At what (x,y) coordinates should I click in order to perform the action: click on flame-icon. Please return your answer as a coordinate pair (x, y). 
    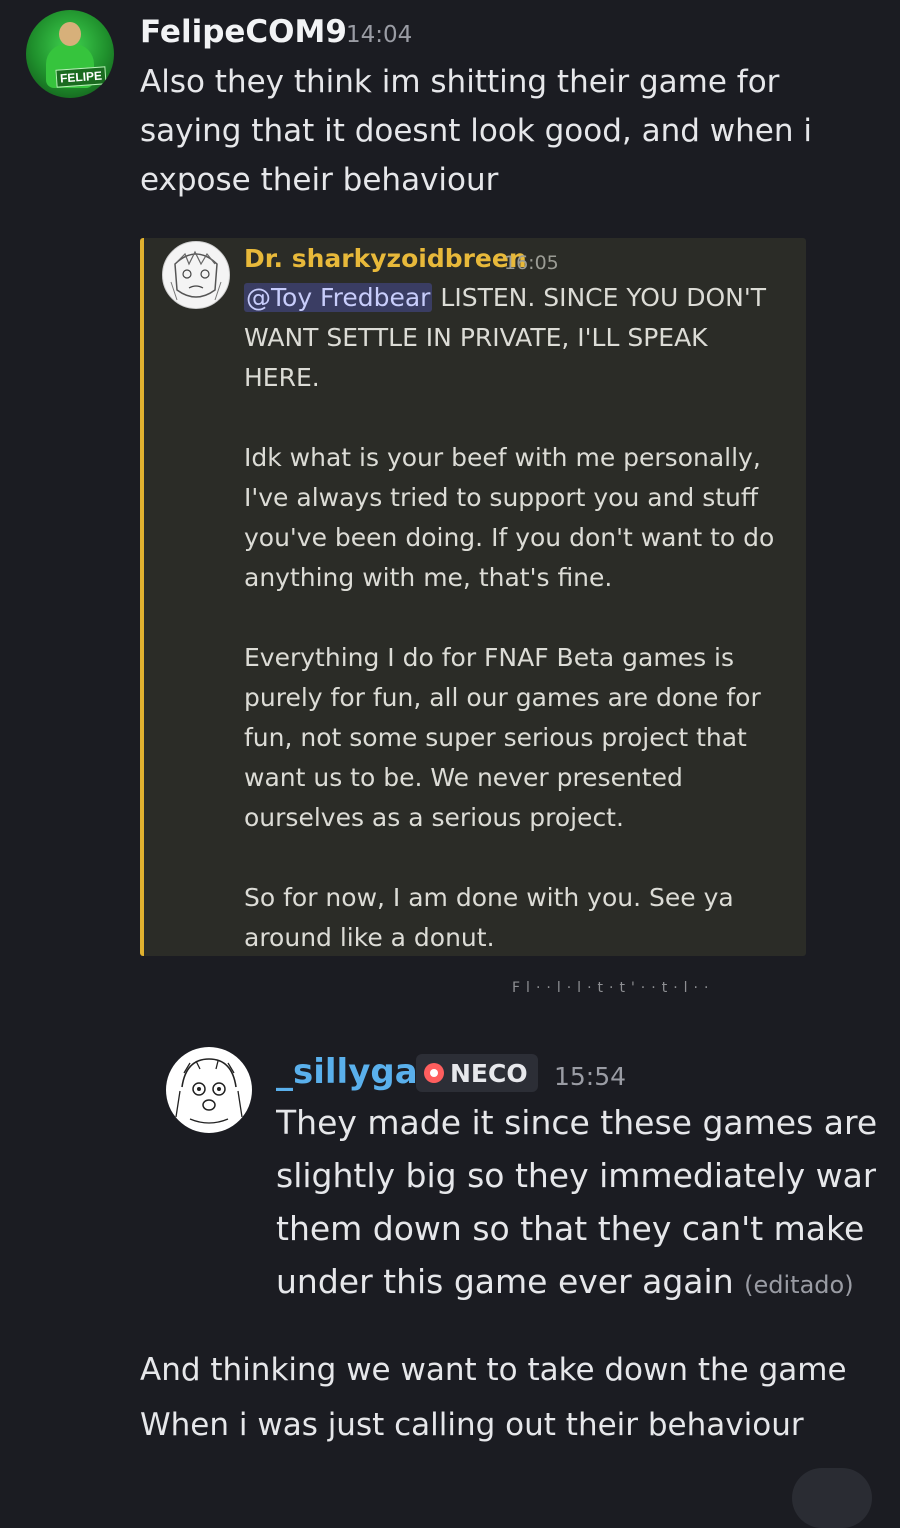
    Looking at the image, I should click on (434, 1073).